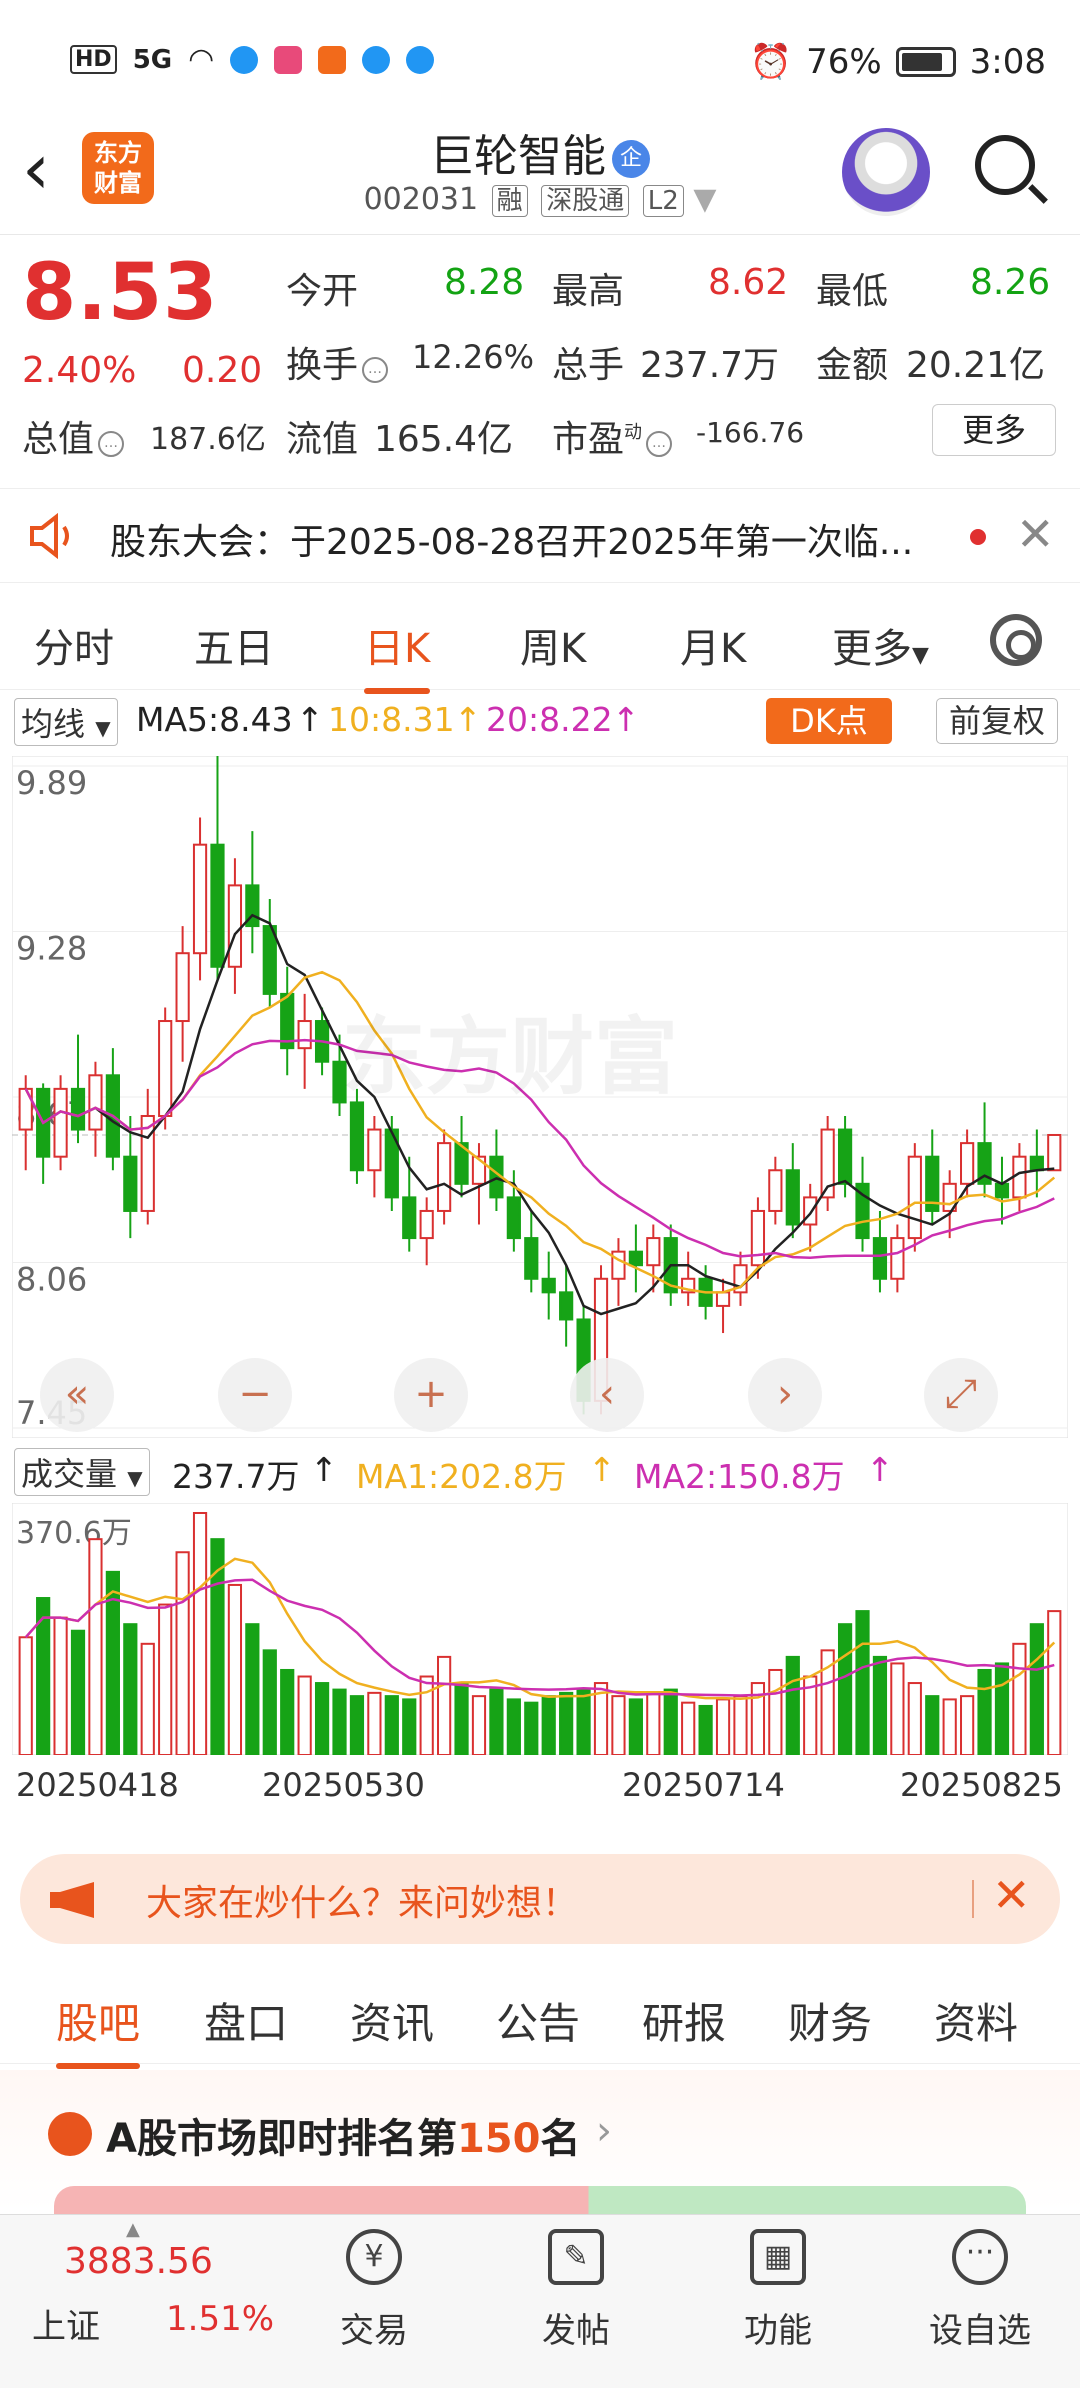 Image resolution: width=1080 pixels, height=2388 pixels. What do you see at coordinates (74, 645) in the screenshot?
I see `tab-intraday: 分时` at bounding box center [74, 645].